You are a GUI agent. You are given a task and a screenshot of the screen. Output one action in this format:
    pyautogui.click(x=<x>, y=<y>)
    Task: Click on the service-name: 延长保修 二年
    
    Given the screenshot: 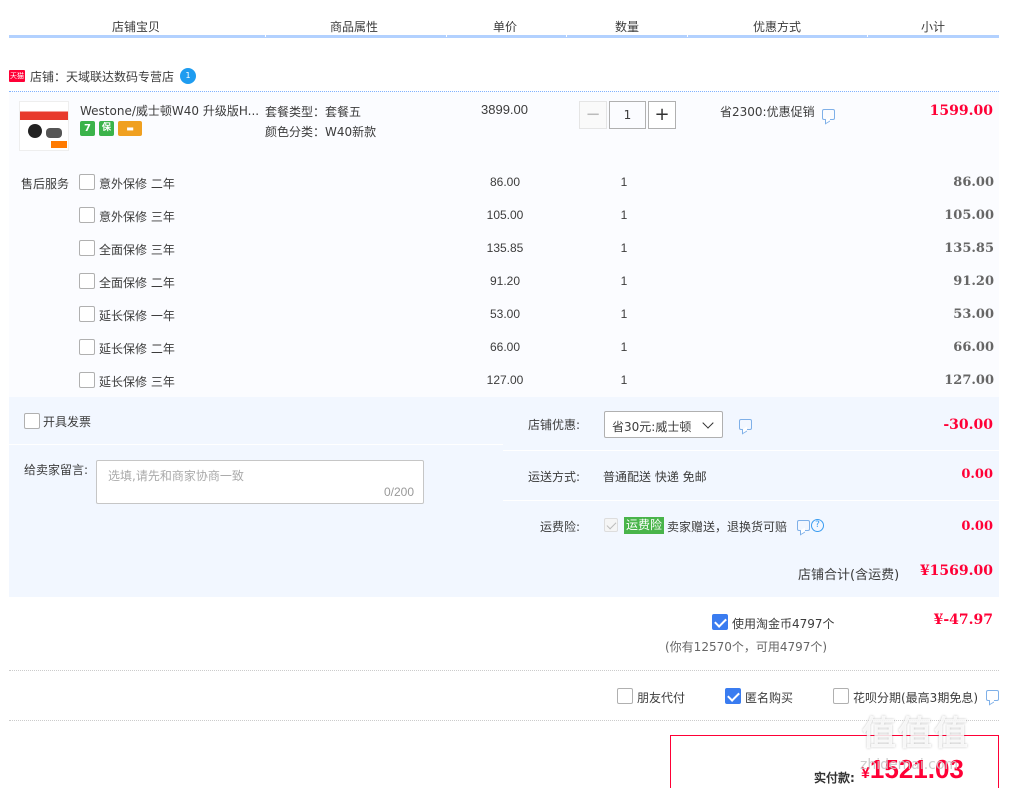 What is the action you would take?
    pyautogui.click(x=137, y=349)
    